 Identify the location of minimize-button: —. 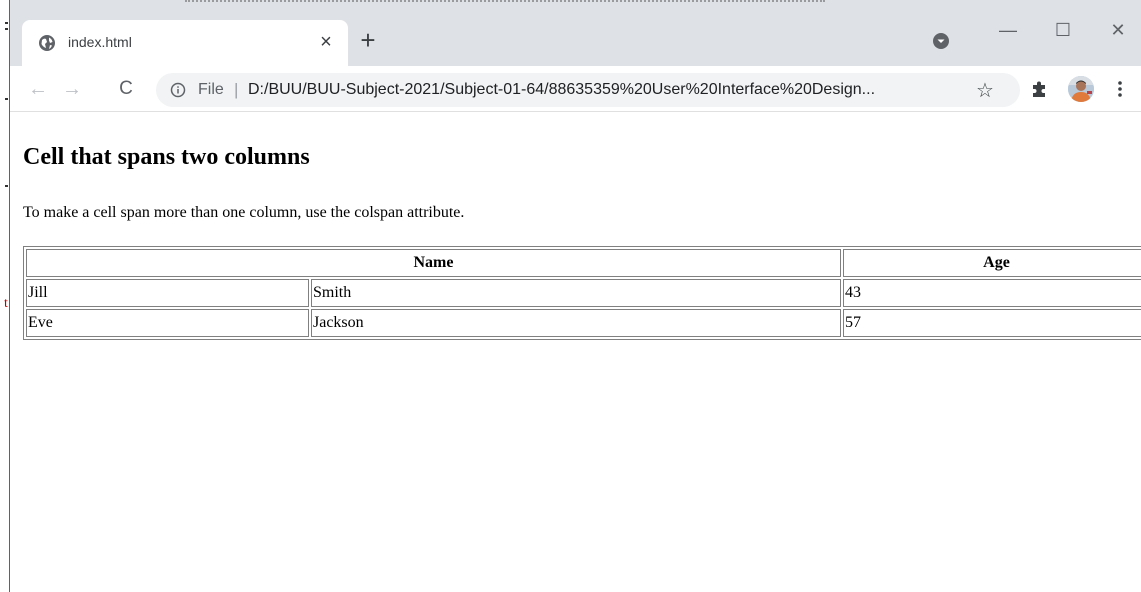
(1008, 30).